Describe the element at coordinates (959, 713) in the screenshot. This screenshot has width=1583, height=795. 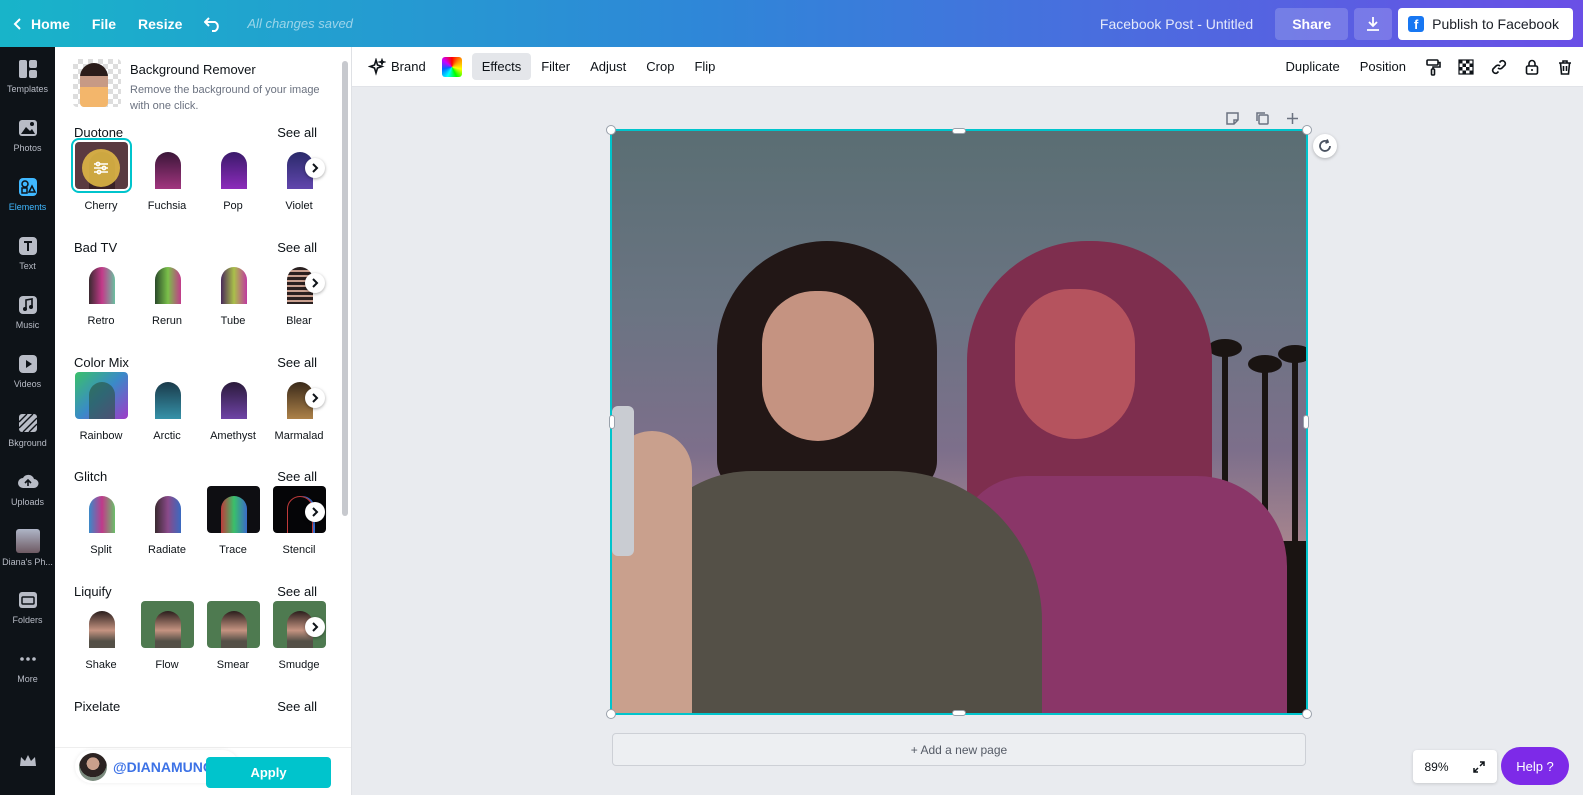
I see `resize-handle-bottom` at that location.